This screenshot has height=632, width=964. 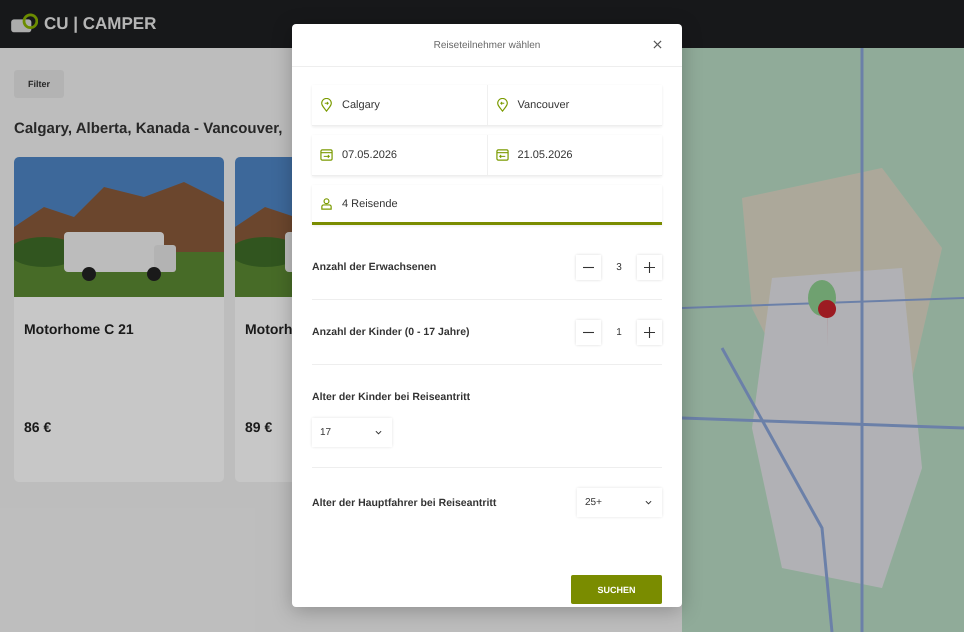 What do you see at coordinates (619, 502) in the screenshot?
I see `driver-age-select: 25+` at bounding box center [619, 502].